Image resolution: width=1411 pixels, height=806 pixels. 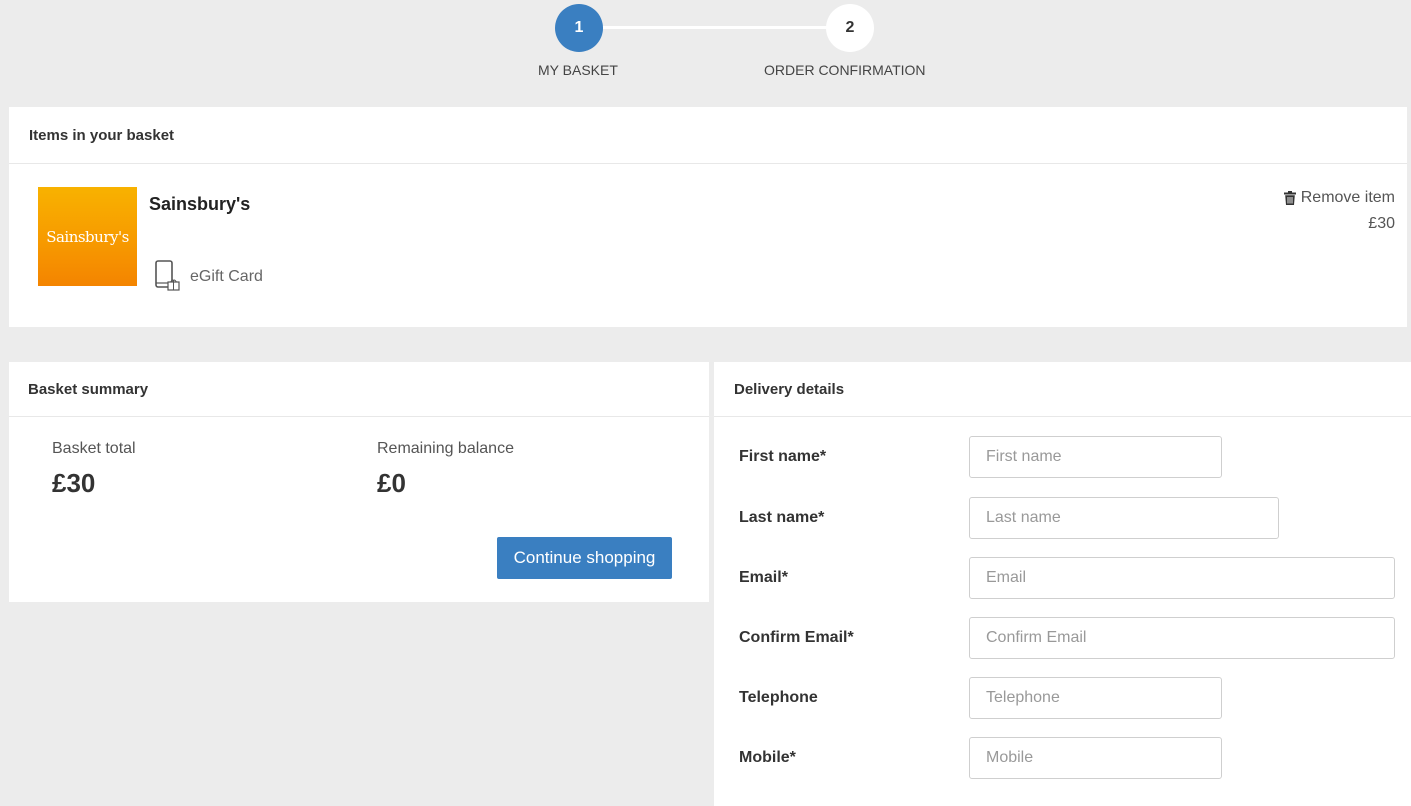 I want to click on item-name: Sainsbury's, so click(x=200, y=204).